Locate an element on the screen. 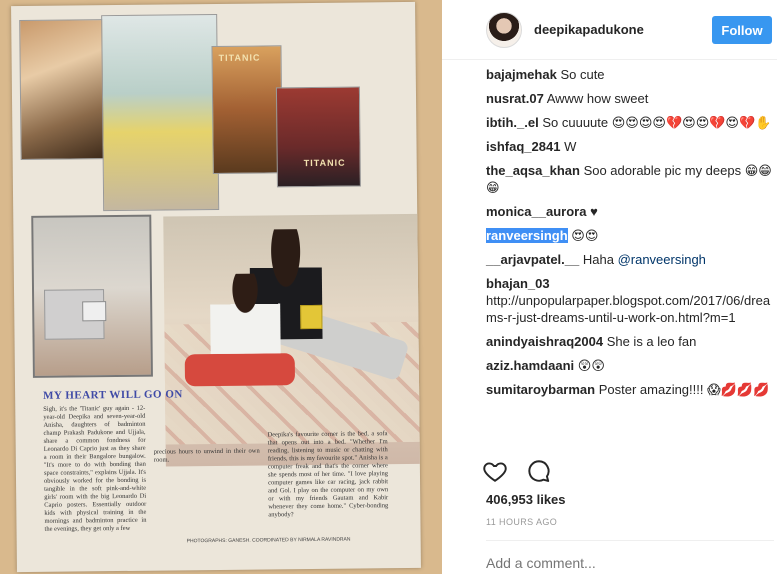 This screenshot has height=574, width=777. comment-mention-link: @ranveersingh is located at coordinates (662, 259).